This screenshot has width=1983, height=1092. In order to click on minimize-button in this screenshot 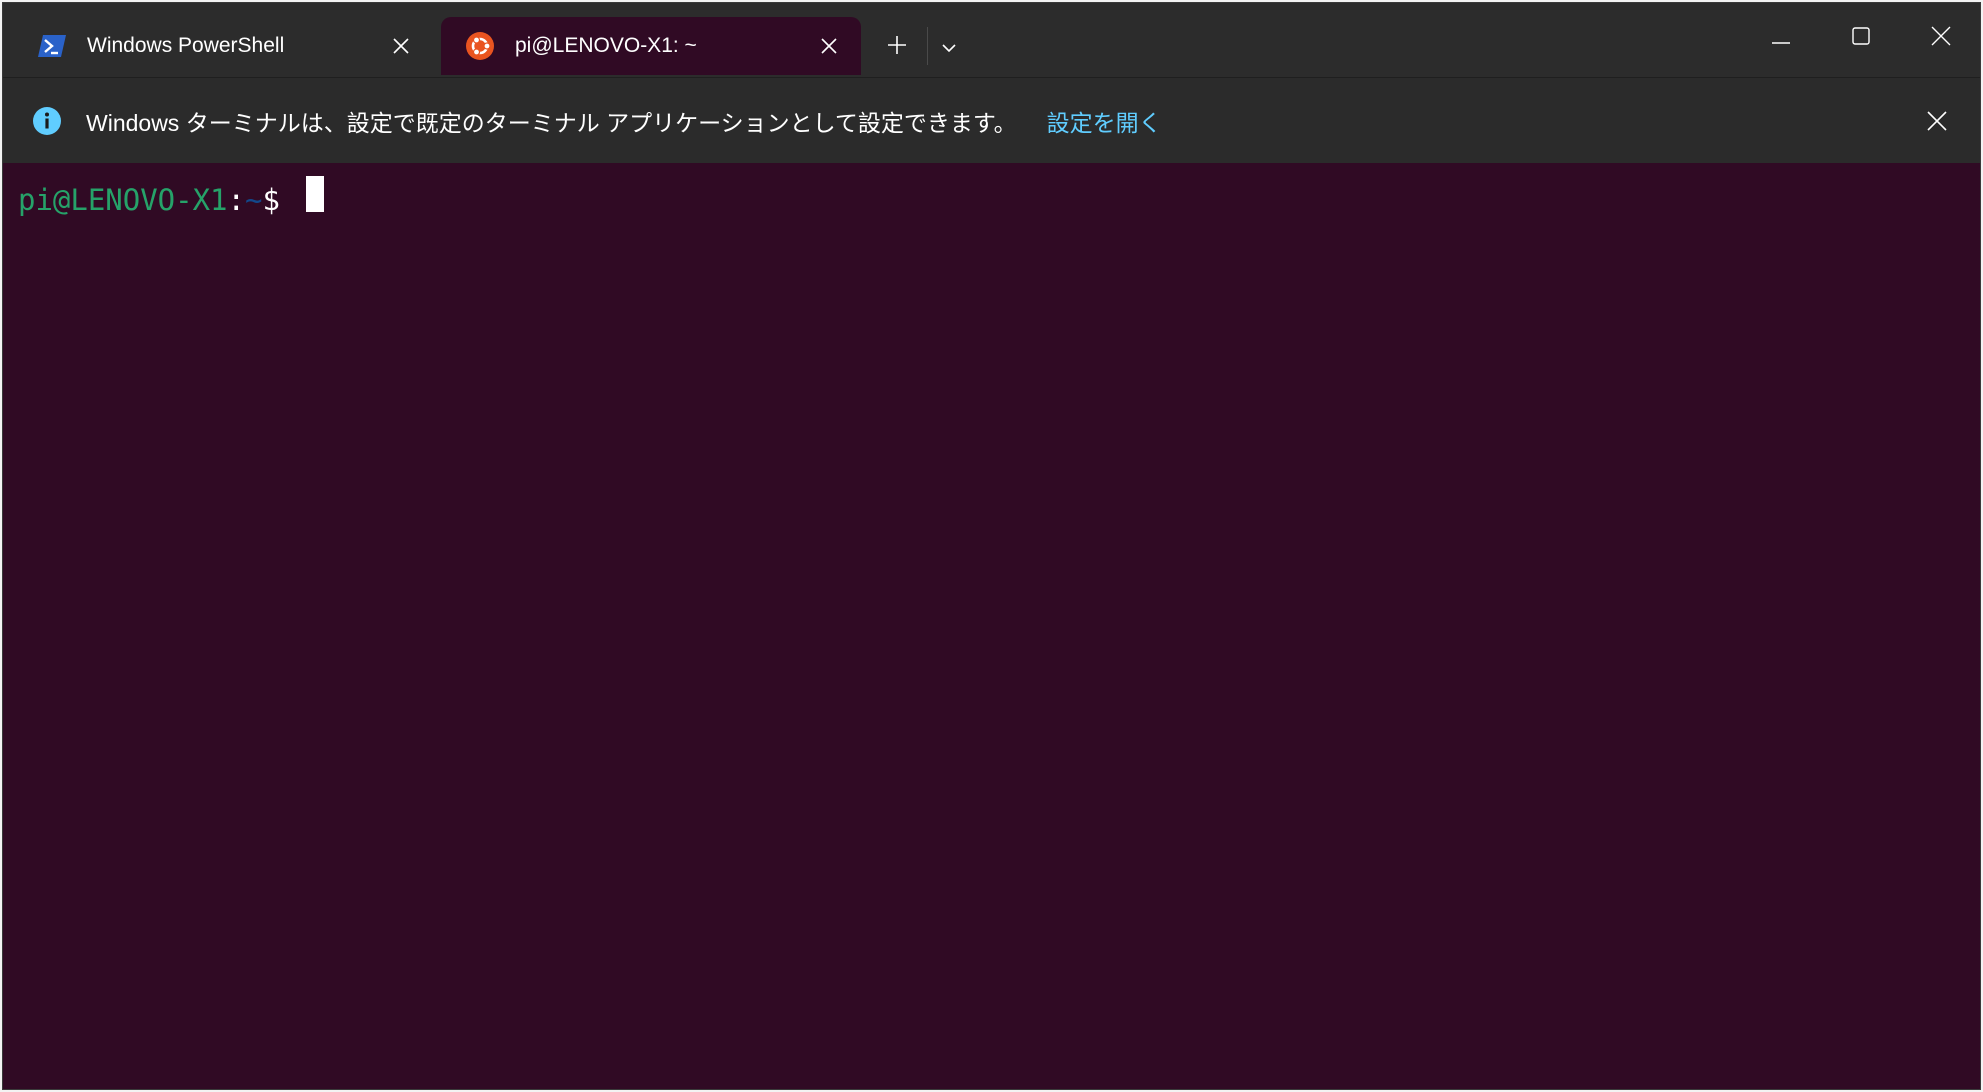, I will do `click(1781, 38)`.